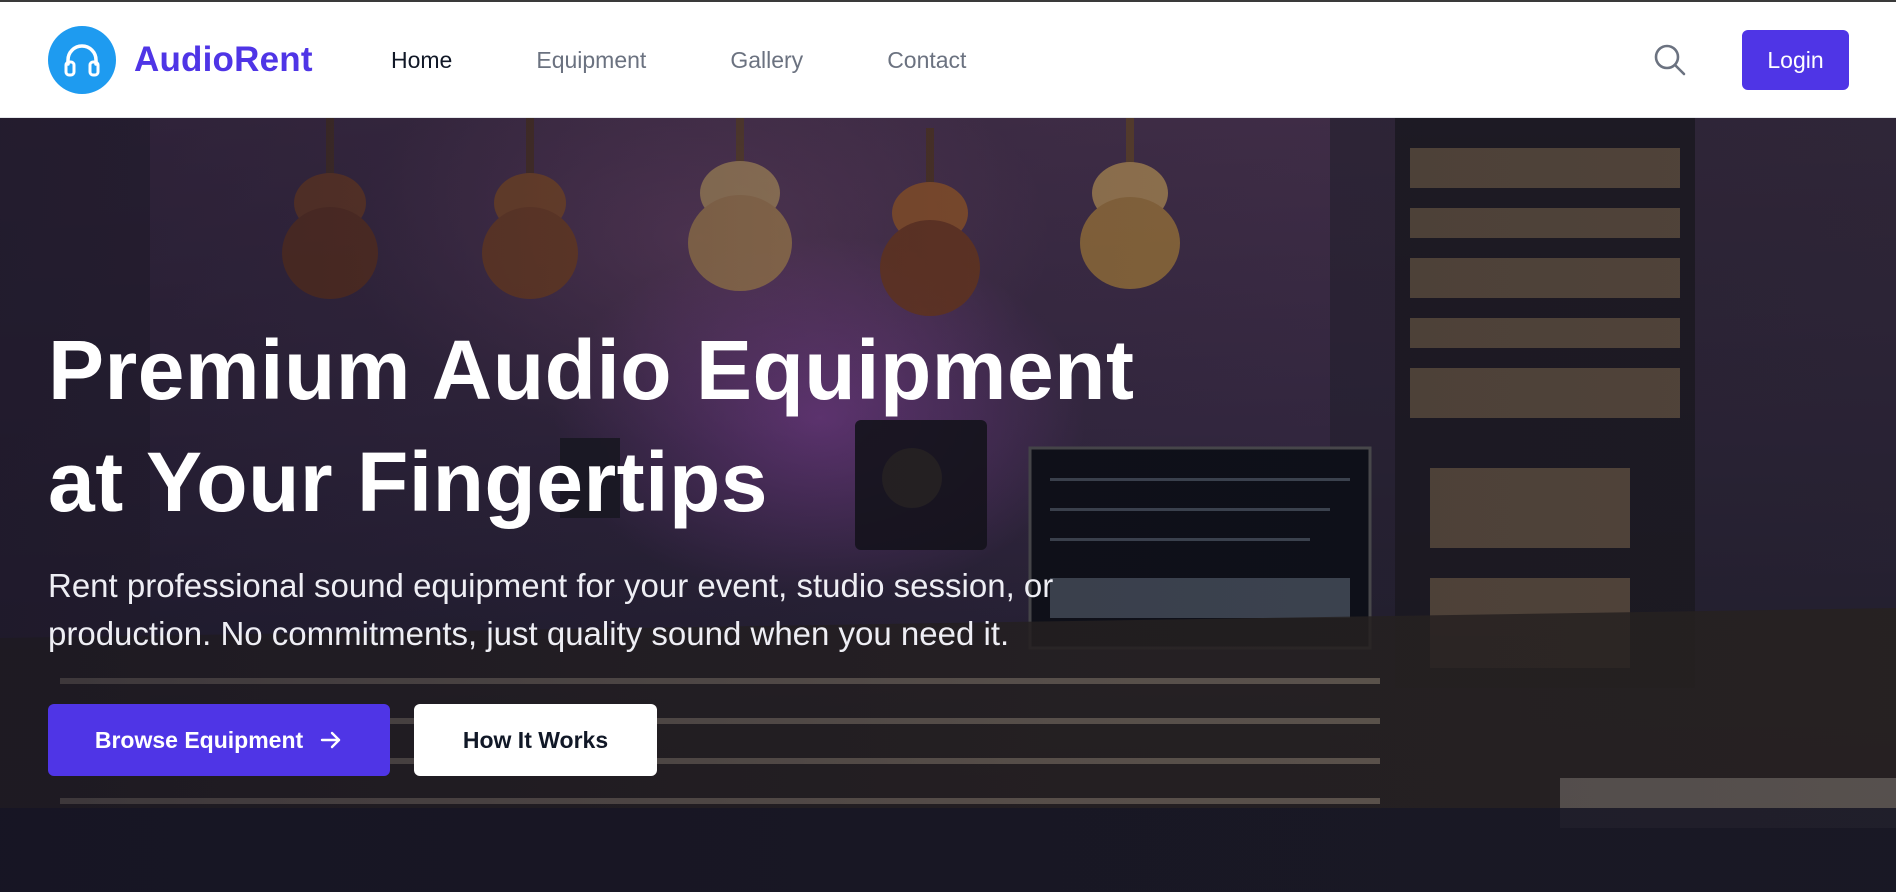  What do you see at coordinates (926, 60) in the screenshot?
I see `nav-link-contact: Contact` at bounding box center [926, 60].